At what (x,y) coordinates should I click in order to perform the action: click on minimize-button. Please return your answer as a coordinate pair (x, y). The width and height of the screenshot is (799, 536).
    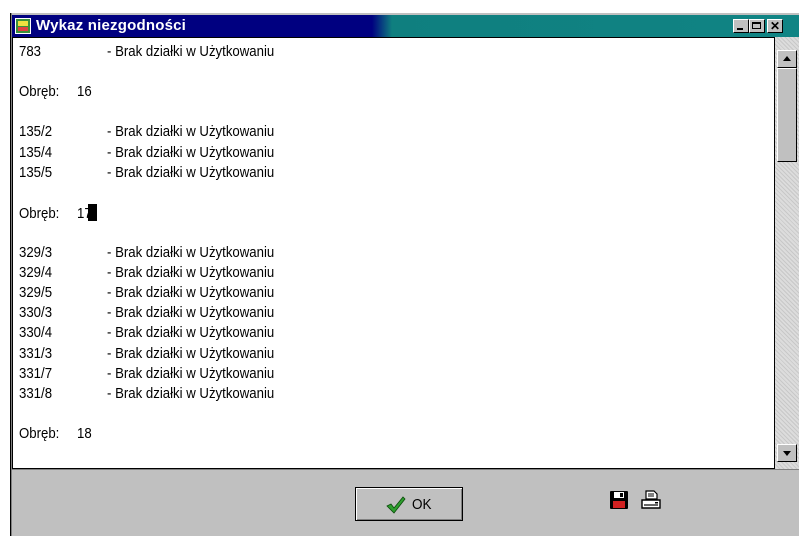
    Looking at the image, I should click on (741, 26).